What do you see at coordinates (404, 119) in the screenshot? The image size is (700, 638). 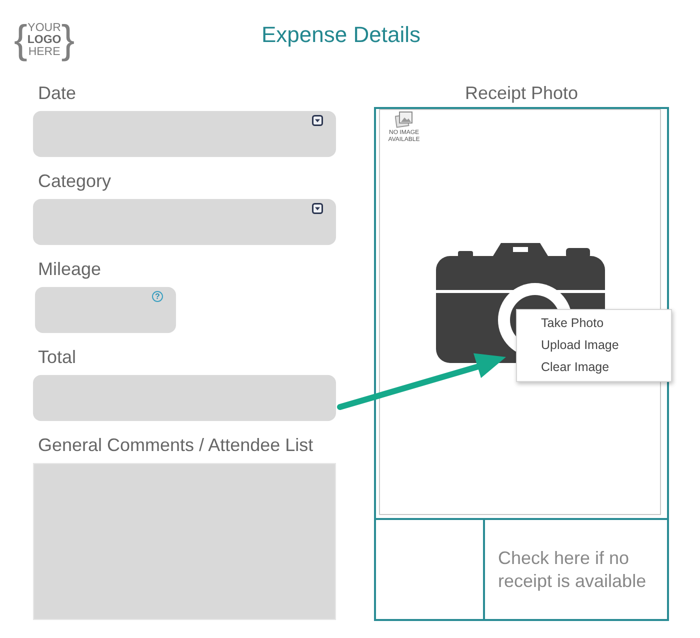 I see `image-icon` at bounding box center [404, 119].